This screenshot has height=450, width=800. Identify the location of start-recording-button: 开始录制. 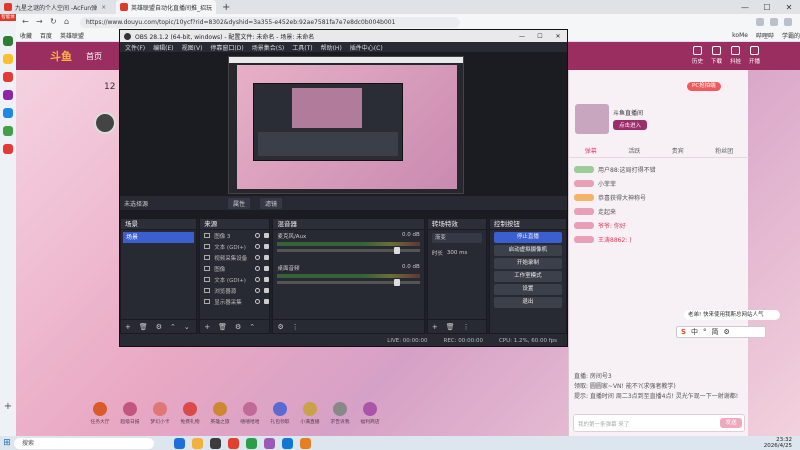
(527, 263).